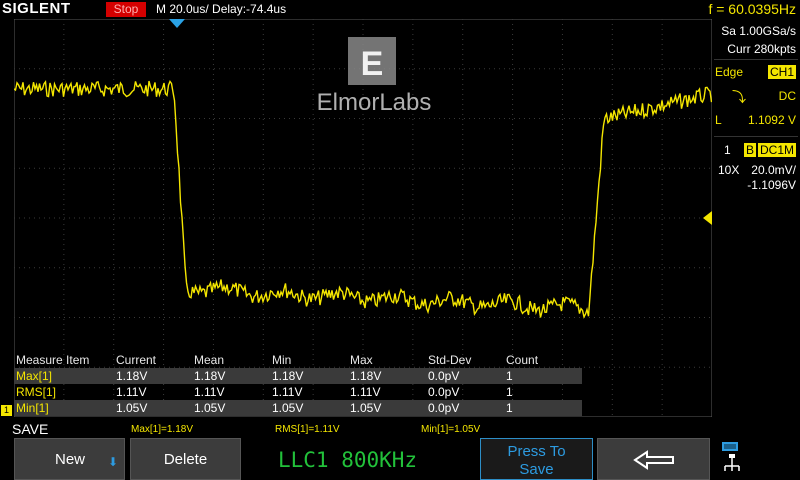  Describe the element at coordinates (126, 9) in the screenshot. I see `run-stop-status: Stop` at that location.